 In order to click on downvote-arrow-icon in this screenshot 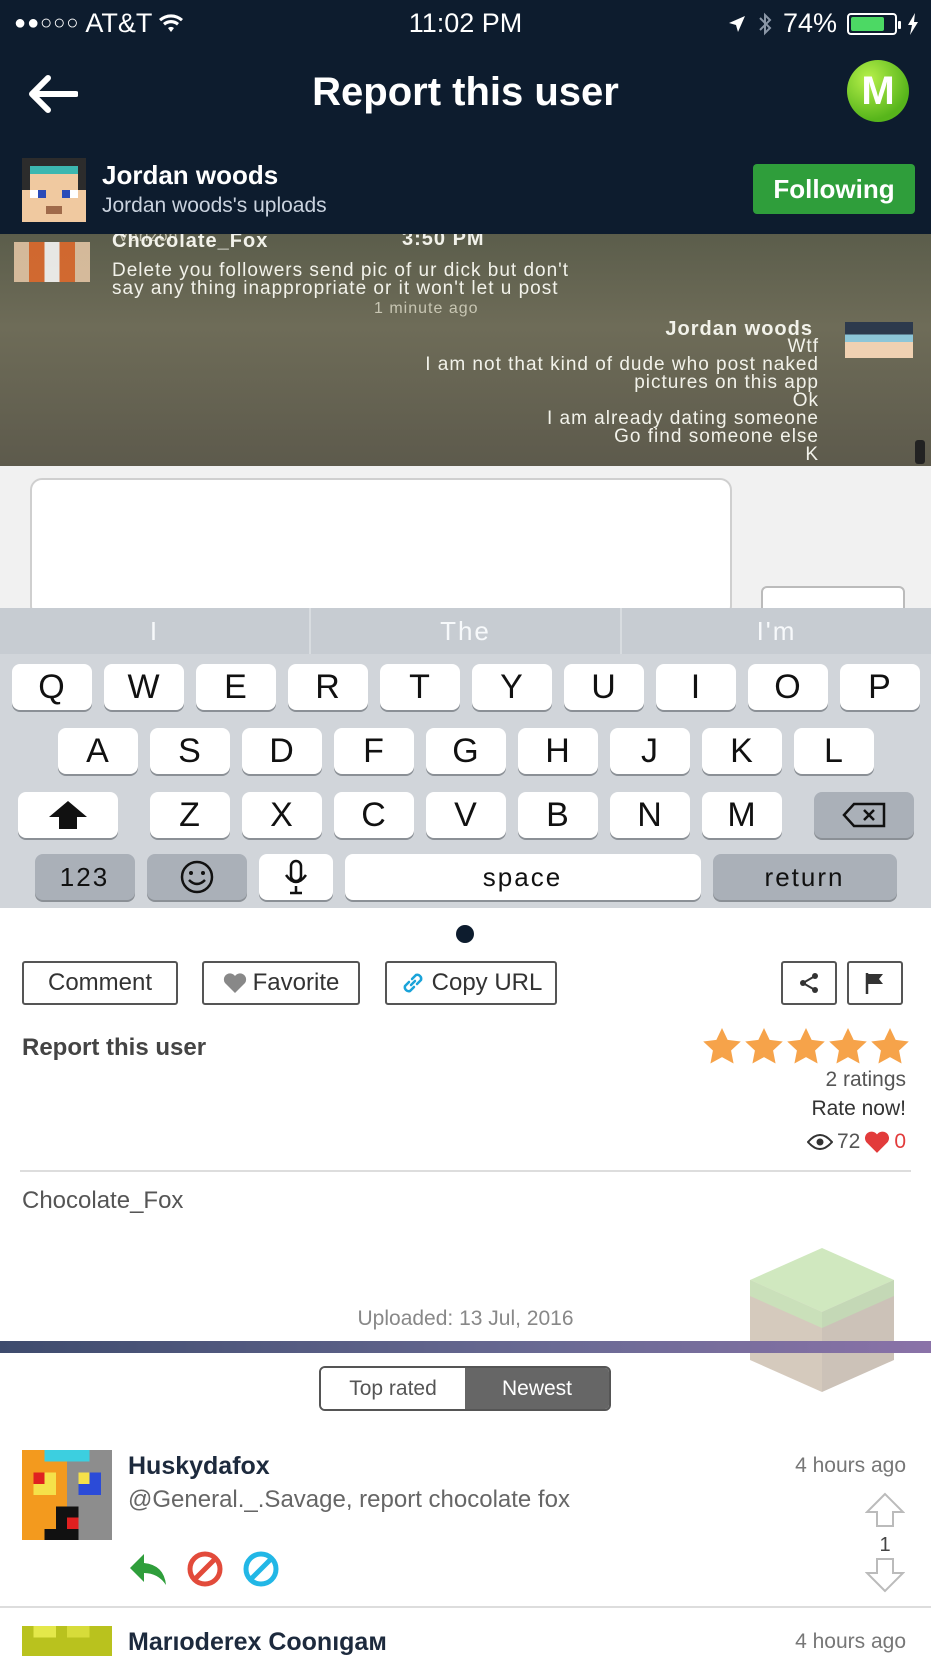, I will do `click(885, 1575)`.